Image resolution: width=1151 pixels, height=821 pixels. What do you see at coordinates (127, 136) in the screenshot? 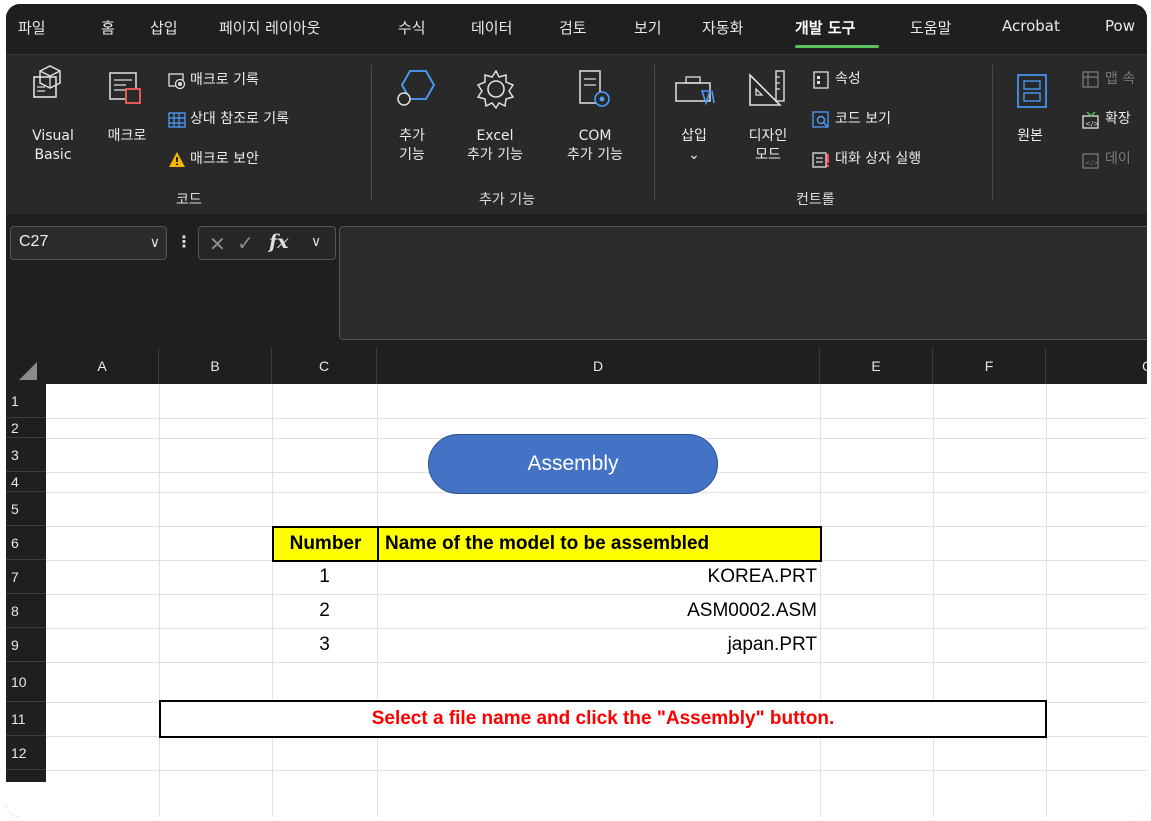
I see `macro-label: 매크로` at bounding box center [127, 136].